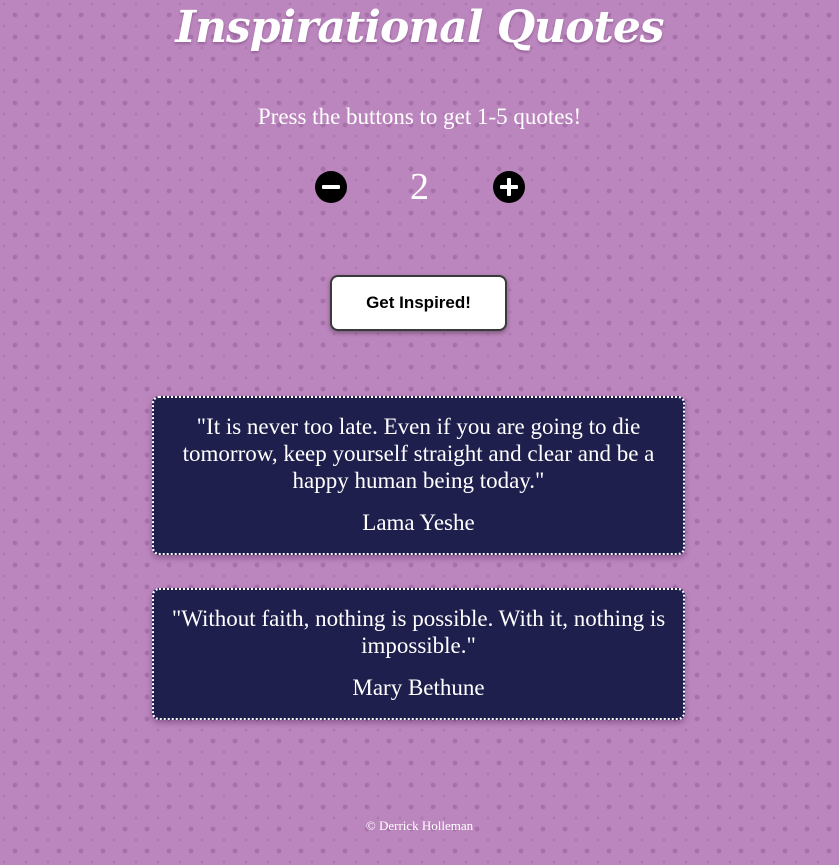 Image resolution: width=839 pixels, height=865 pixels. What do you see at coordinates (418, 522) in the screenshot?
I see `quote-author: Lama Yeshe` at bounding box center [418, 522].